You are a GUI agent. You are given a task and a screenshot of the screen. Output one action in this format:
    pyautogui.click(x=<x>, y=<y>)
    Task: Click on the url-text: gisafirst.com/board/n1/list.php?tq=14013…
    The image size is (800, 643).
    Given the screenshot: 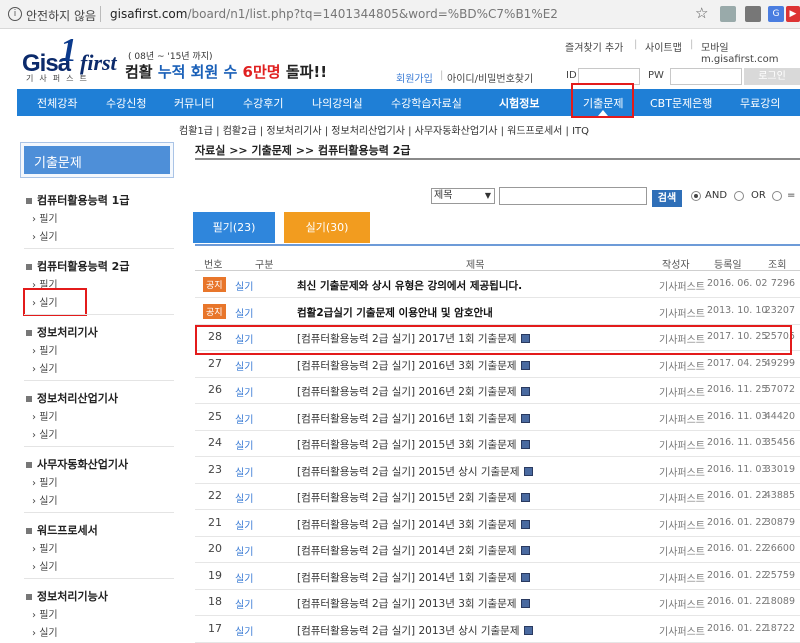 What is the action you would take?
    pyautogui.click(x=334, y=14)
    